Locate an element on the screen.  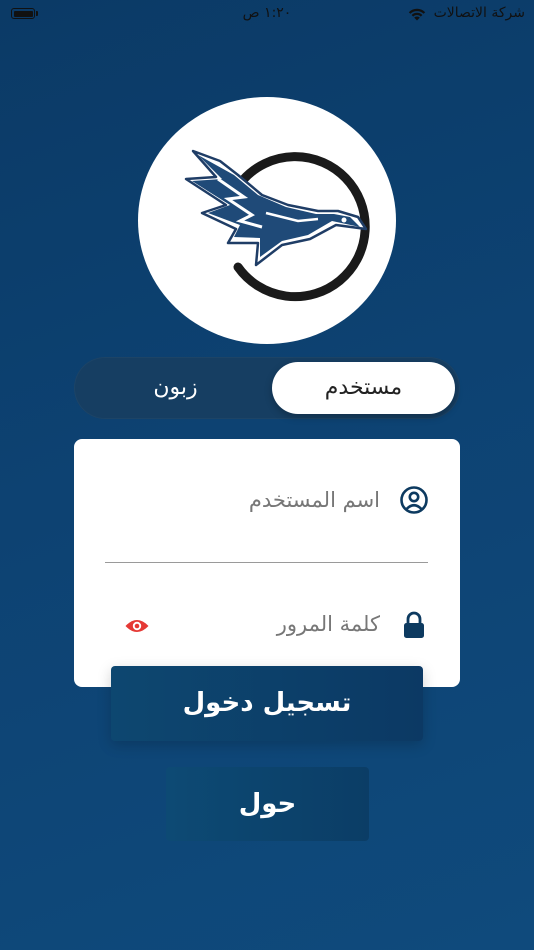
username-placeholder: اسم المستخدم is located at coordinates (314, 500).